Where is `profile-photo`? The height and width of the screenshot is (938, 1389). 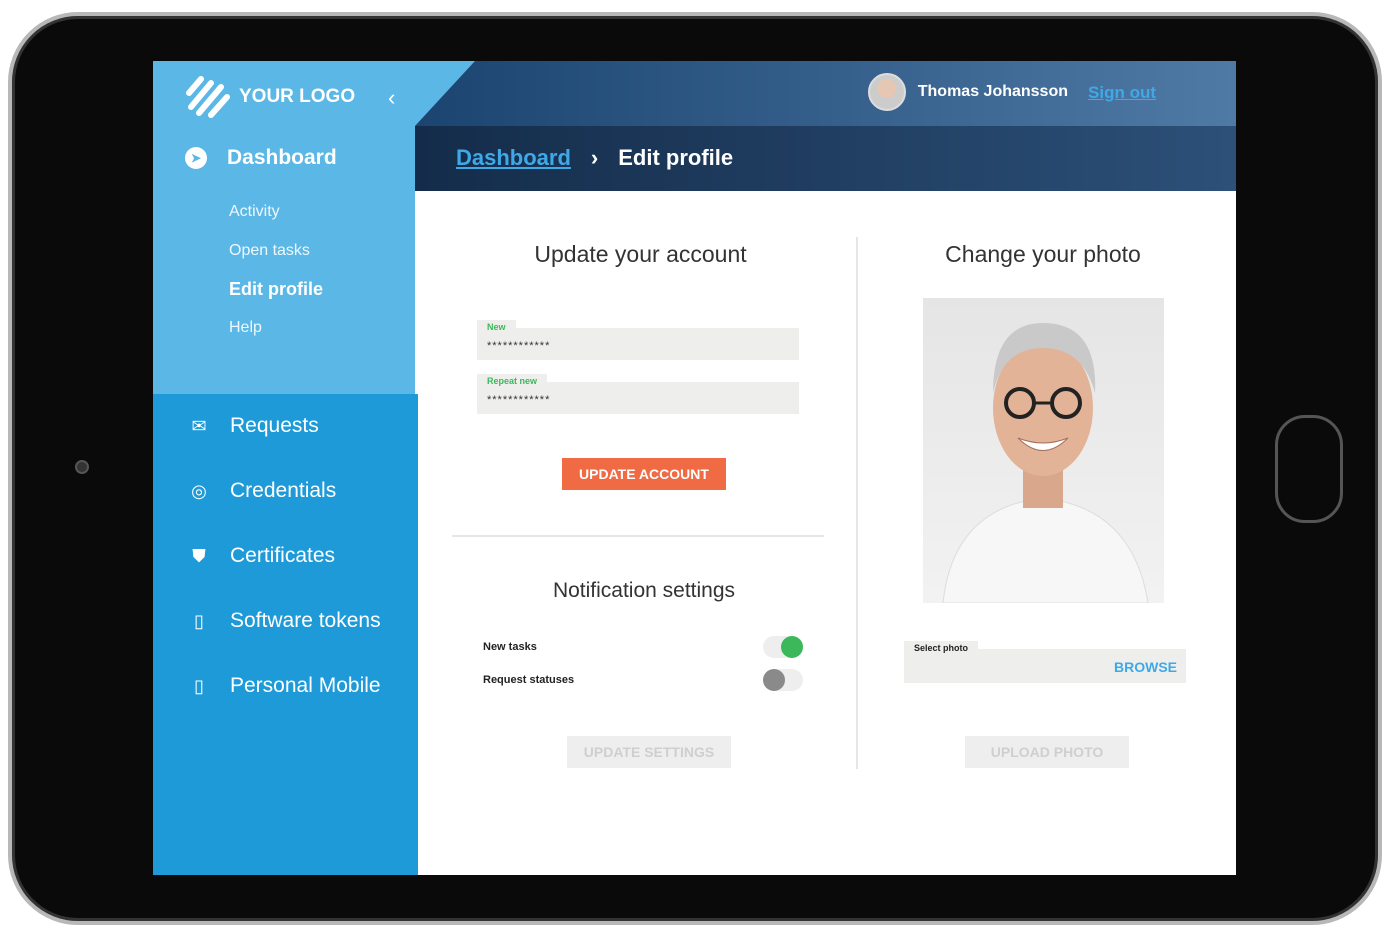
profile-photo is located at coordinates (1043, 451).